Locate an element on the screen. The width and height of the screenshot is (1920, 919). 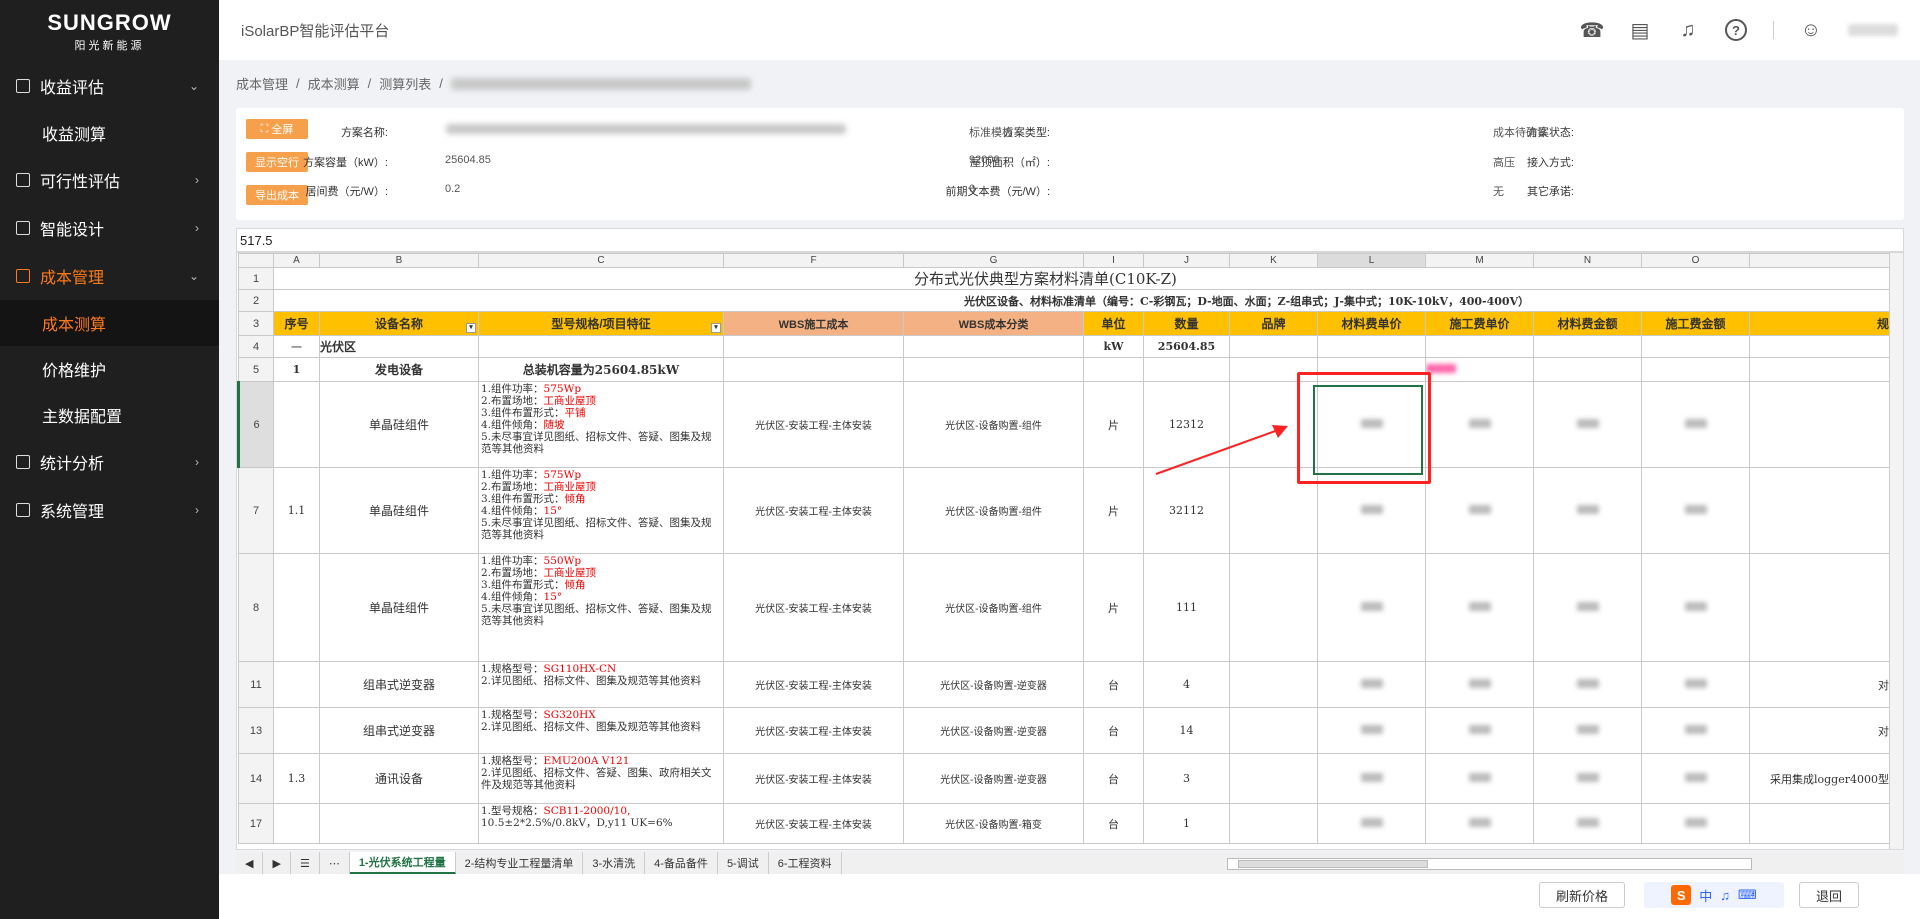
ime-mic-icon: ♫ is located at coordinates (1725, 895).